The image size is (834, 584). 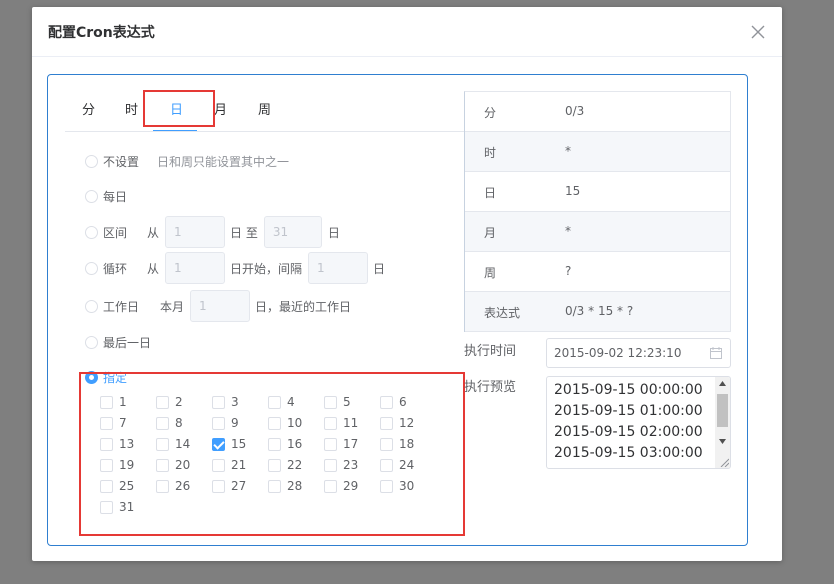 What do you see at coordinates (341, 486) in the screenshot?
I see `day-option: 29` at bounding box center [341, 486].